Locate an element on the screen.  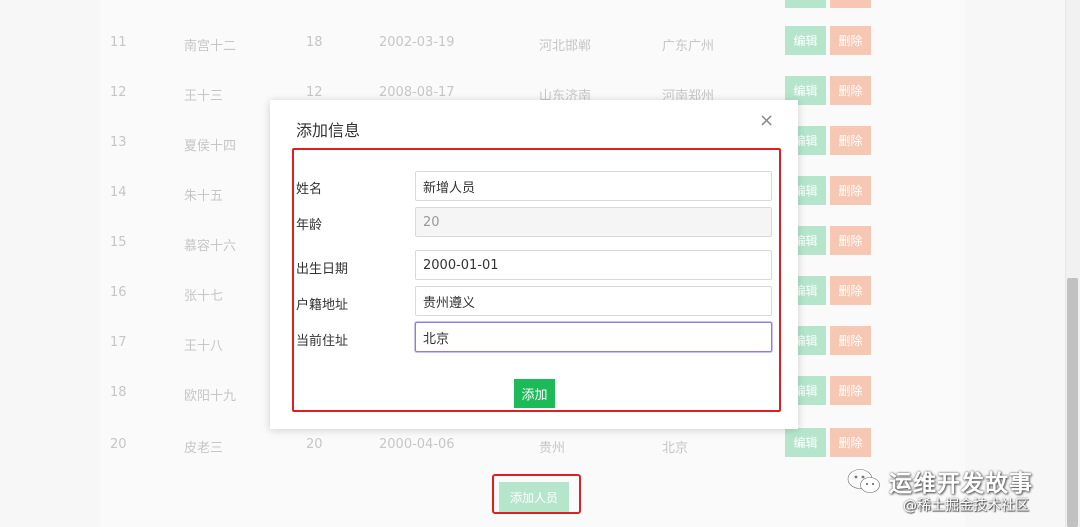
wechat-icon is located at coordinates (863, 480).